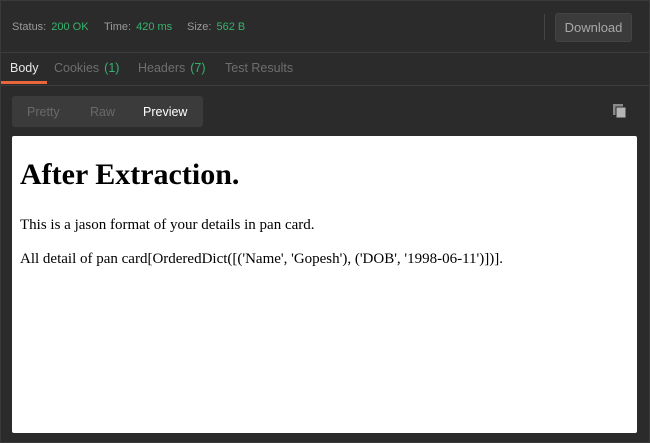 The width and height of the screenshot is (650, 443). I want to click on size-value: 562 B, so click(231, 27).